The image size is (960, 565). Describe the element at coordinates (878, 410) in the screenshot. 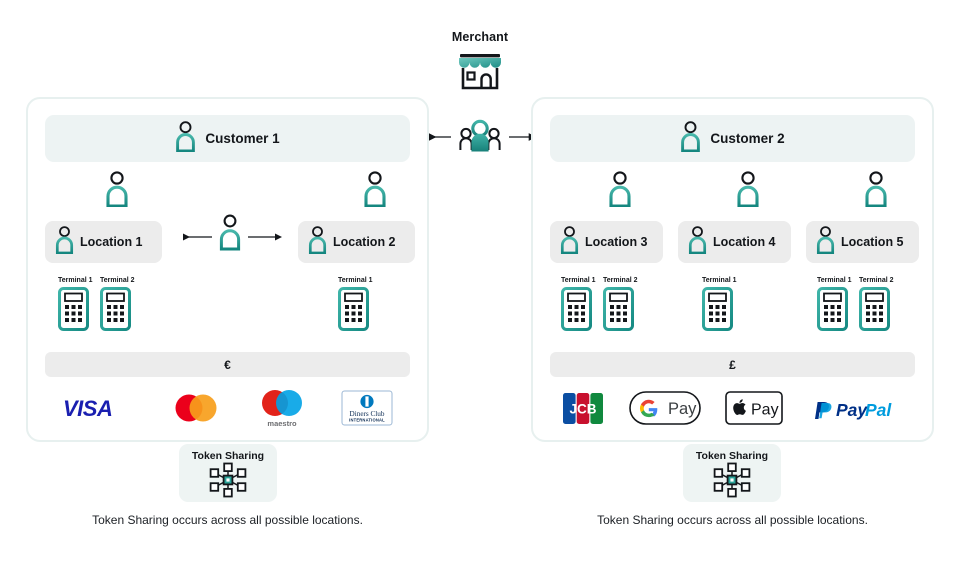

I see `svg-text: Pal` at that location.